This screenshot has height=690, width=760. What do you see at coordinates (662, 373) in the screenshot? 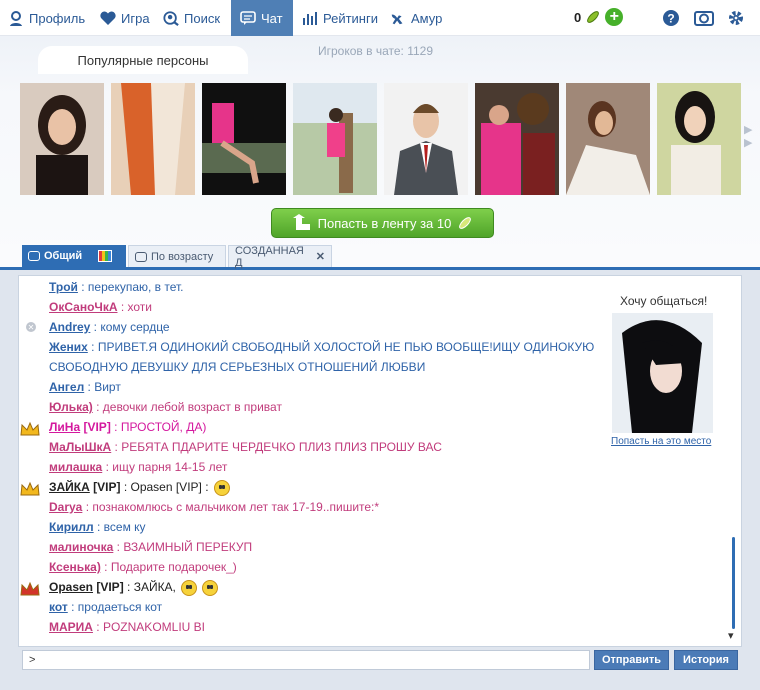
I see `side-promo-photo` at bounding box center [662, 373].